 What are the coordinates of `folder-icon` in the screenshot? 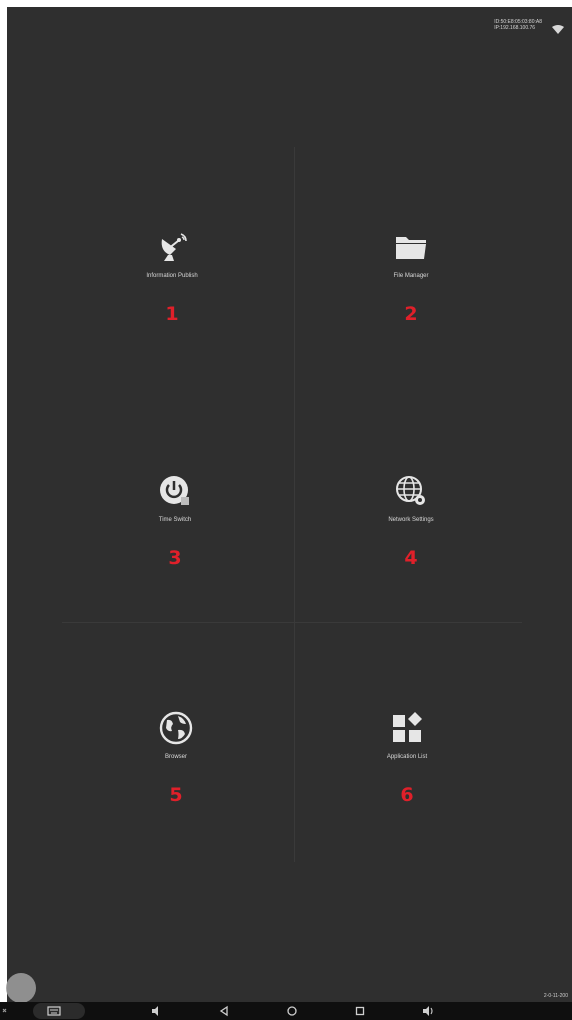 It's located at (411, 248).